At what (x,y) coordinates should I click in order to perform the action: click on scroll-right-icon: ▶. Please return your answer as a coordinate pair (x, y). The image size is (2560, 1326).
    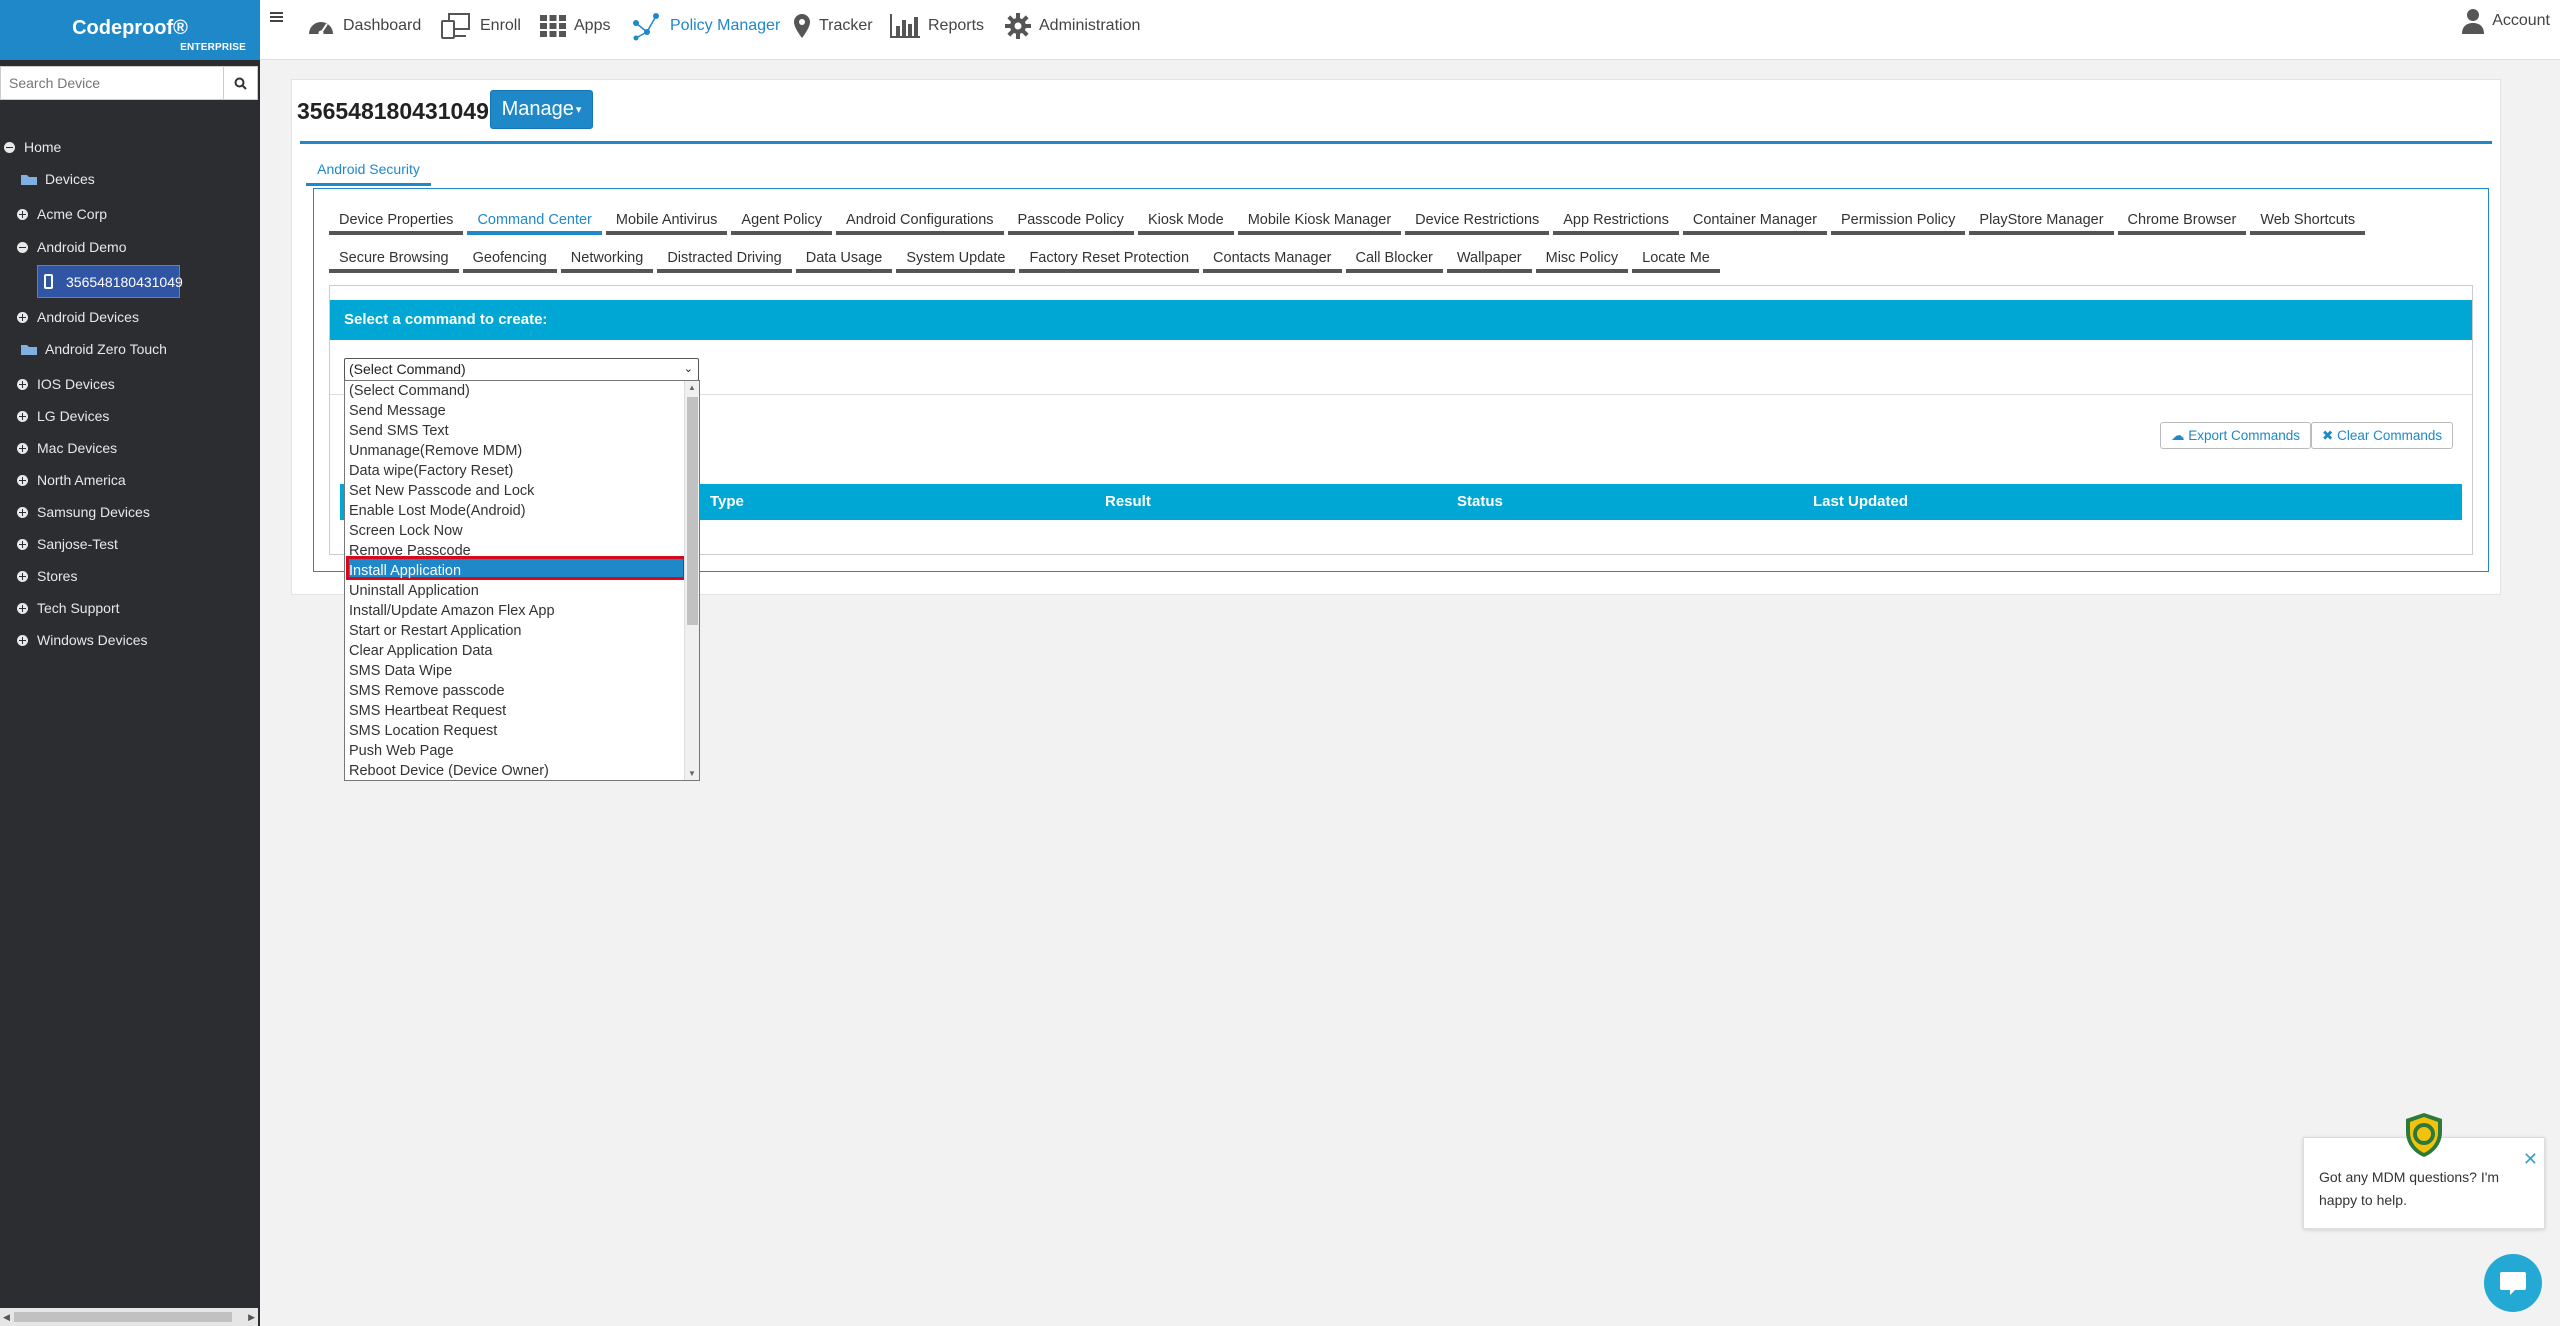
    Looking at the image, I should click on (251, 1317).